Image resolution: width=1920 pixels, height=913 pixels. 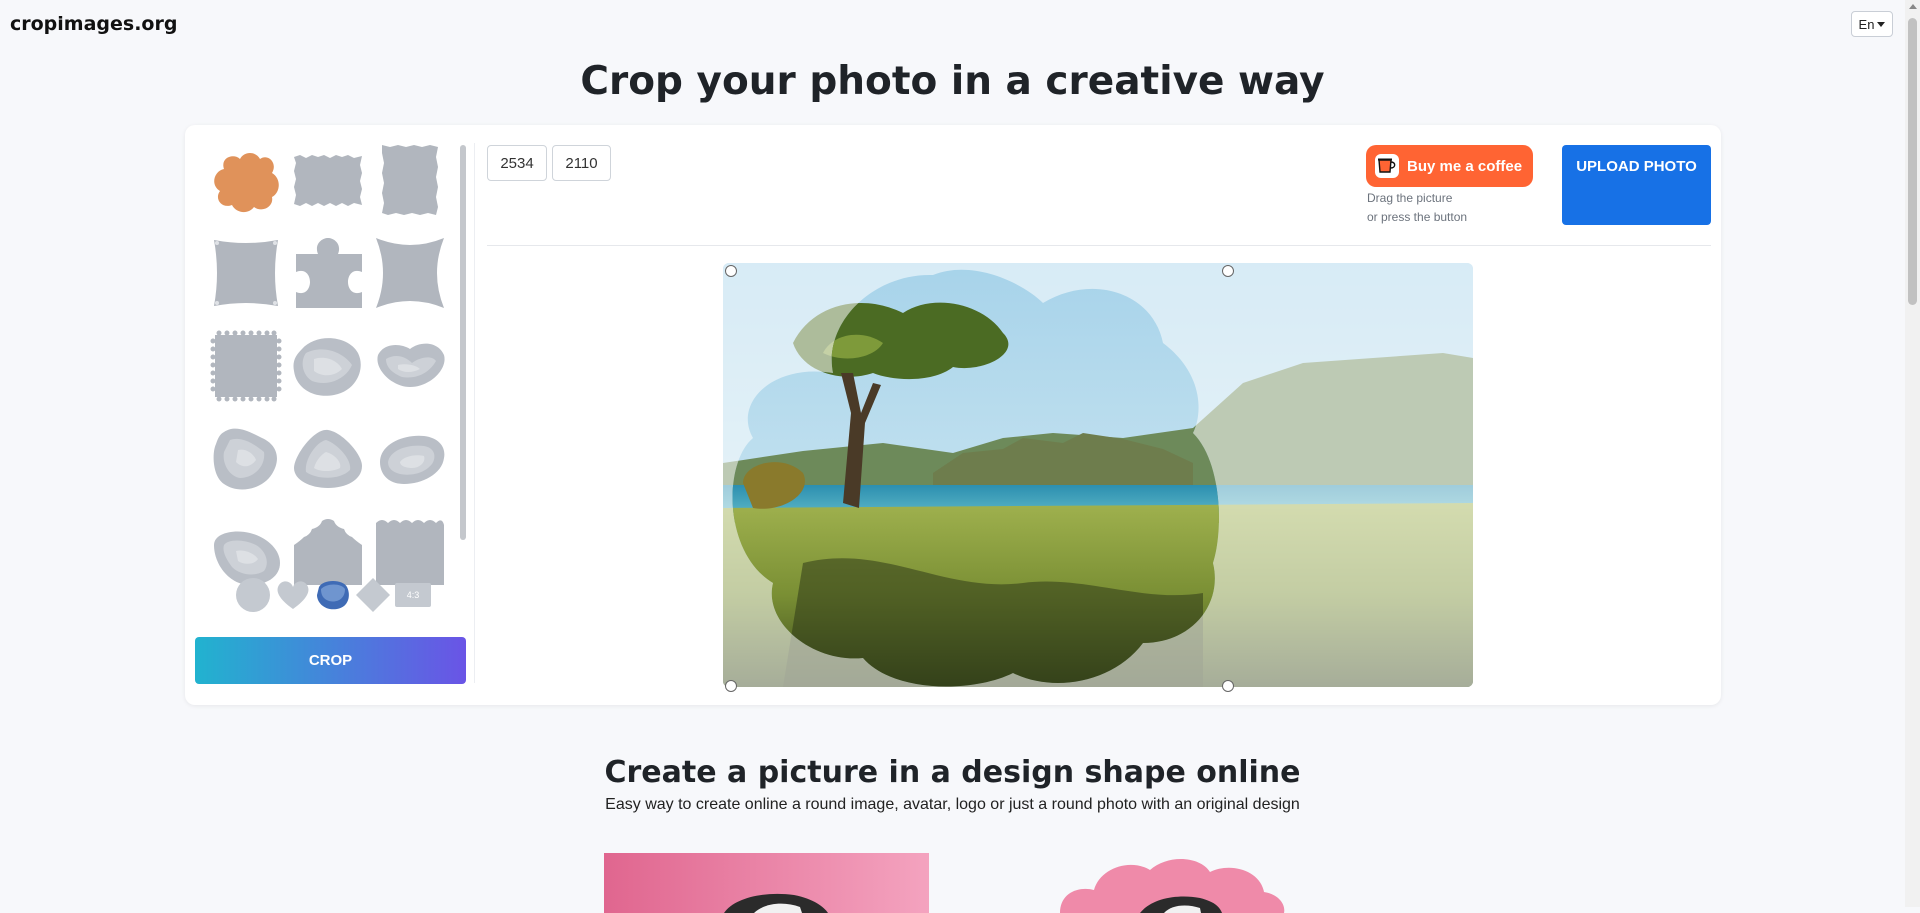 I want to click on shape-option-stamp, so click(x=246, y=366).